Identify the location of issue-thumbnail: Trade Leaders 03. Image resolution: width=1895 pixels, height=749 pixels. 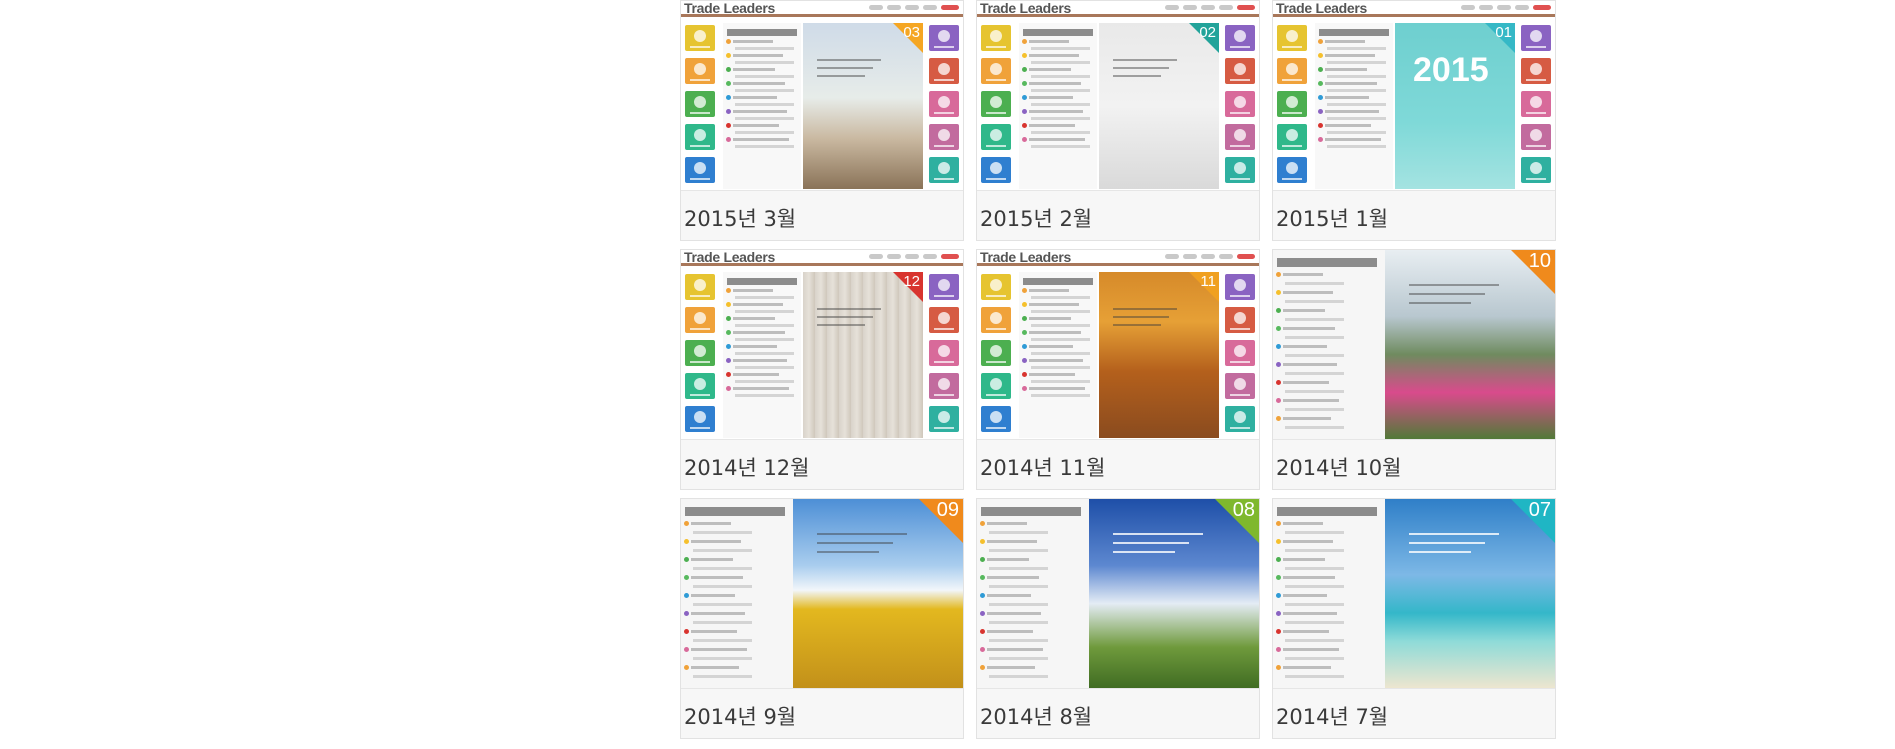
(822, 96).